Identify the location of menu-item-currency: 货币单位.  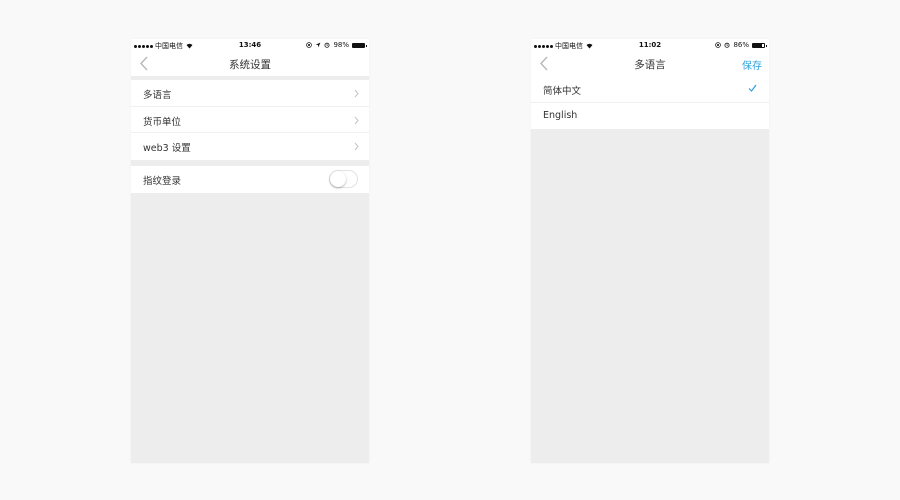
(250, 120).